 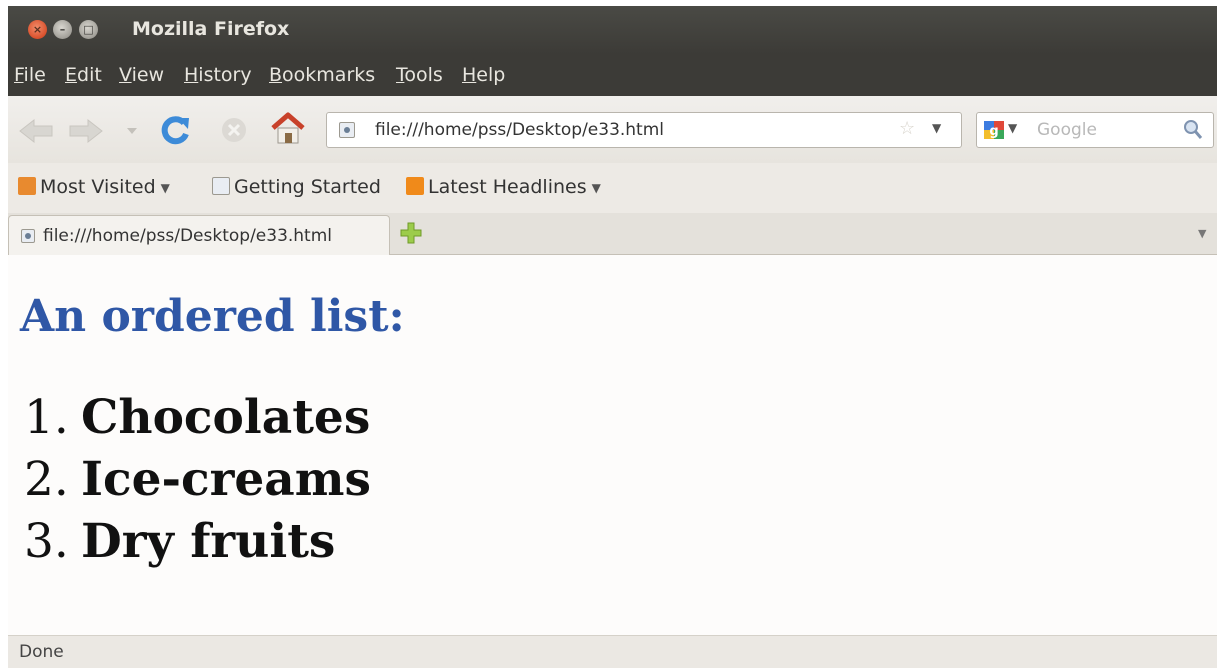 What do you see at coordinates (27, 185) in the screenshot?
I see `folder-icon` at bounding box center [27, 185].